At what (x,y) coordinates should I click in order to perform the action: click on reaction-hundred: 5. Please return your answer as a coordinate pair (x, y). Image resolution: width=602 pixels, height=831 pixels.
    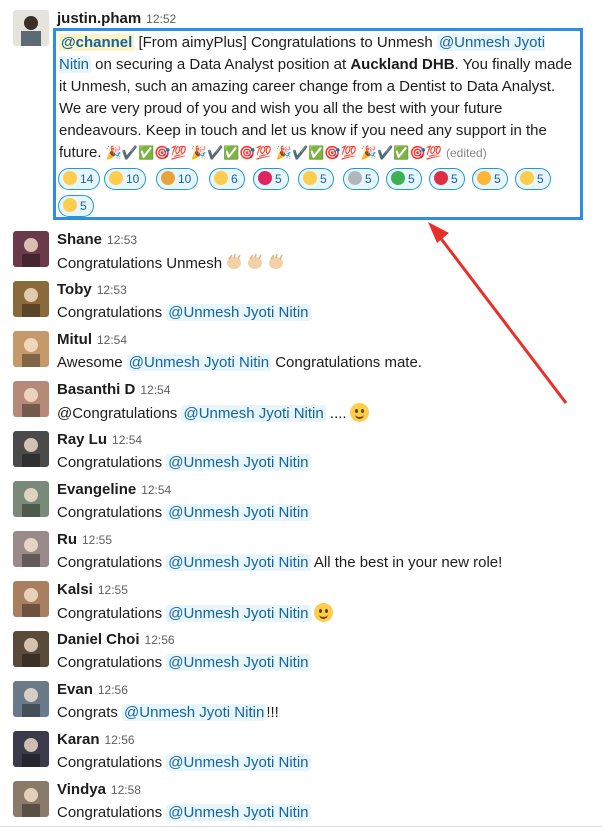
    Looking at the image, I should click on (271, 179).